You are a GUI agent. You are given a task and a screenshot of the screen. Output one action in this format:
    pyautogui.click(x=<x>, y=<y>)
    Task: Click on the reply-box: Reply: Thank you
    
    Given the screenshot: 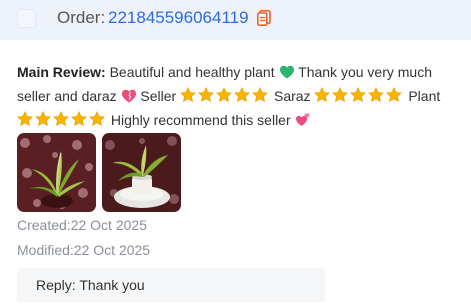 What is the action you would take?
    pyautogui.click(x=171, y=285)
    